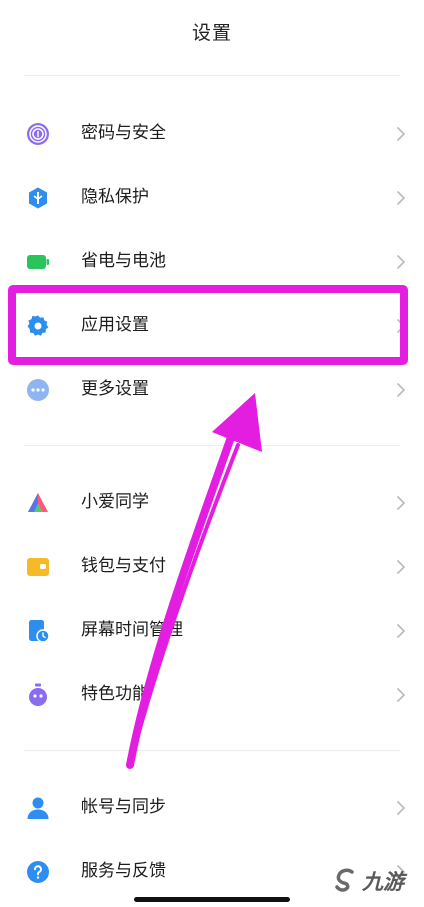 Image resolution: width=424 pixels, height=907 pixels. Describe the element at coordinates (115, 502) in the screenshot. I see `settings-item-label: 小爱同学` at that location.